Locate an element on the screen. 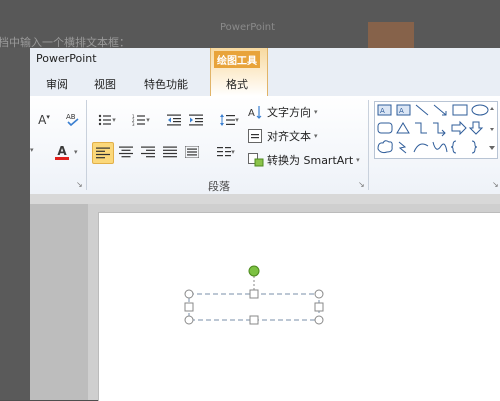 This screenshot has height=401, width=500. align-text-icon is located at coordinates (255, 136).